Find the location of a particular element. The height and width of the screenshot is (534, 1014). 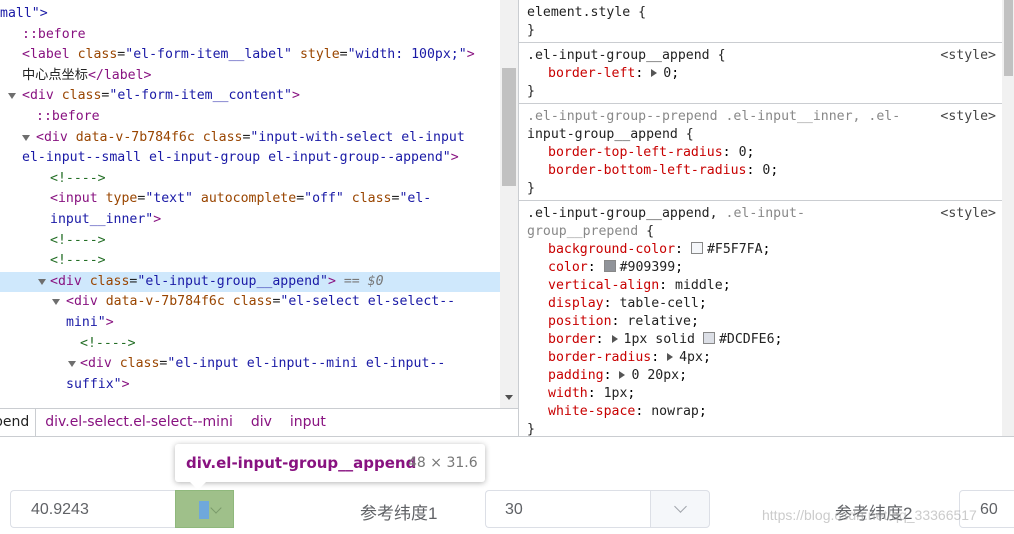

dom-attr-name: class is located at coordinates (139, 364).